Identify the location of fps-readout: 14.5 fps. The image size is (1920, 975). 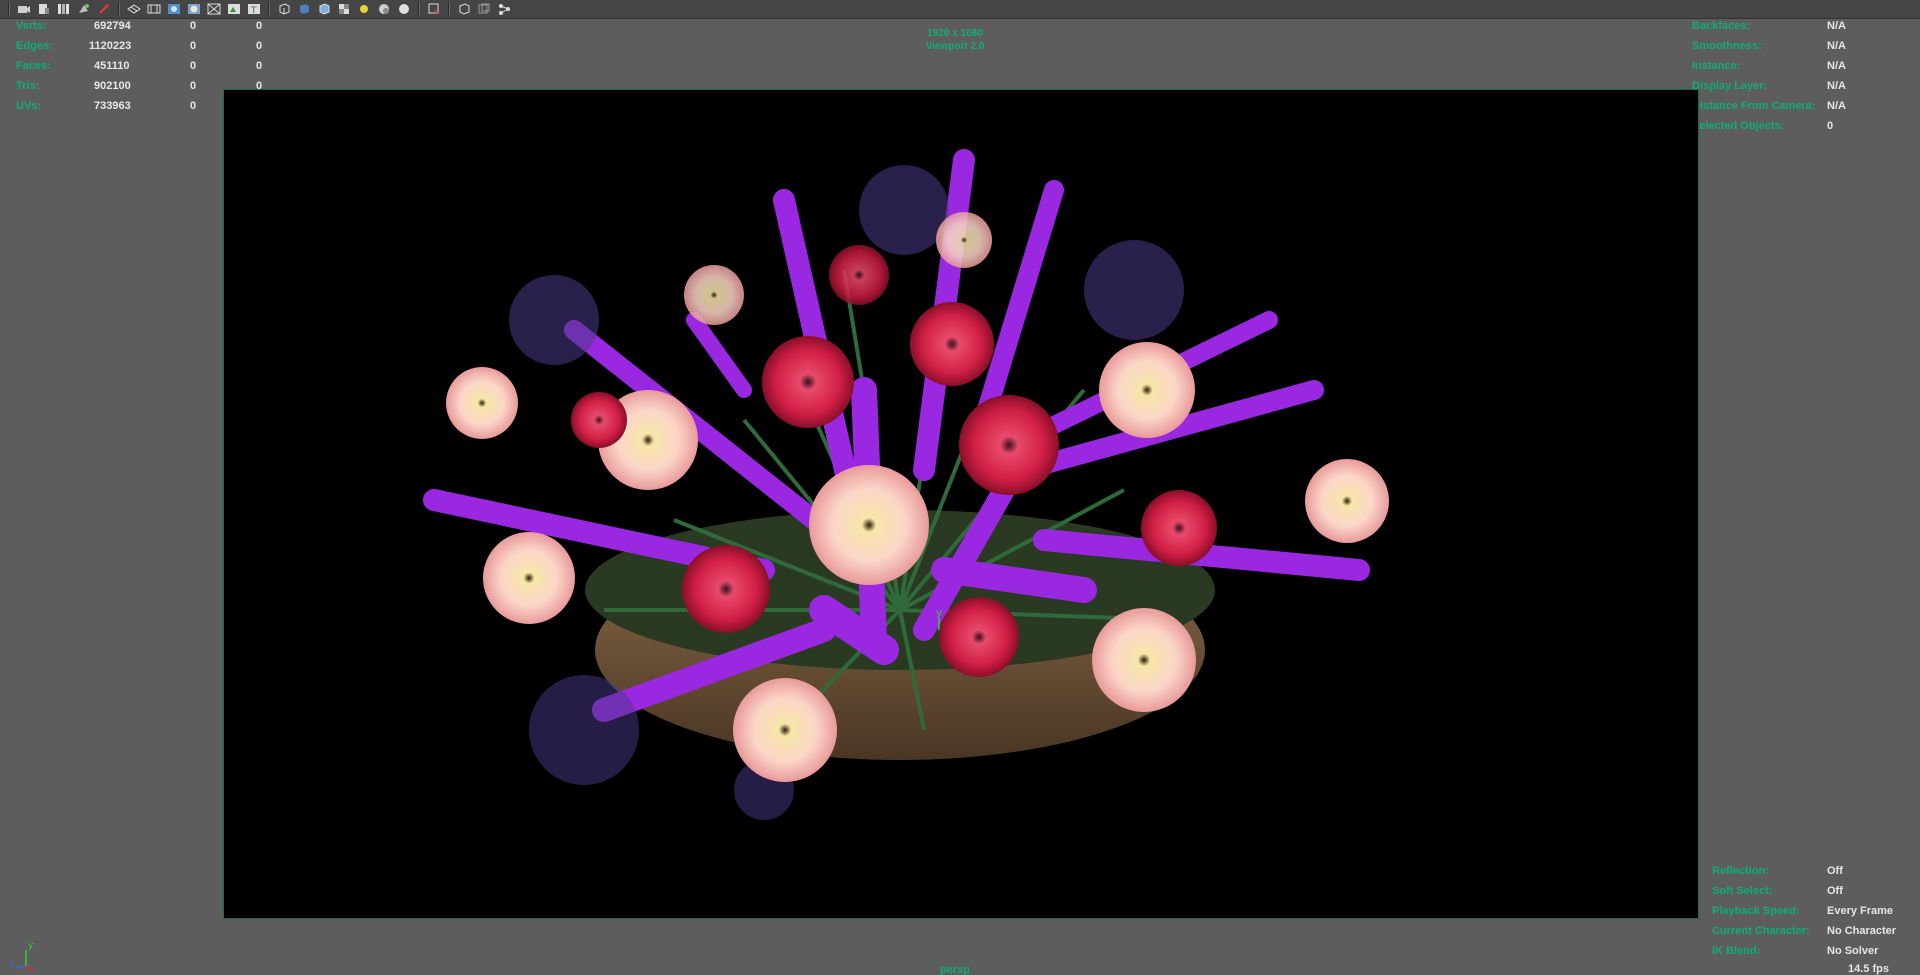
(1868, 969).